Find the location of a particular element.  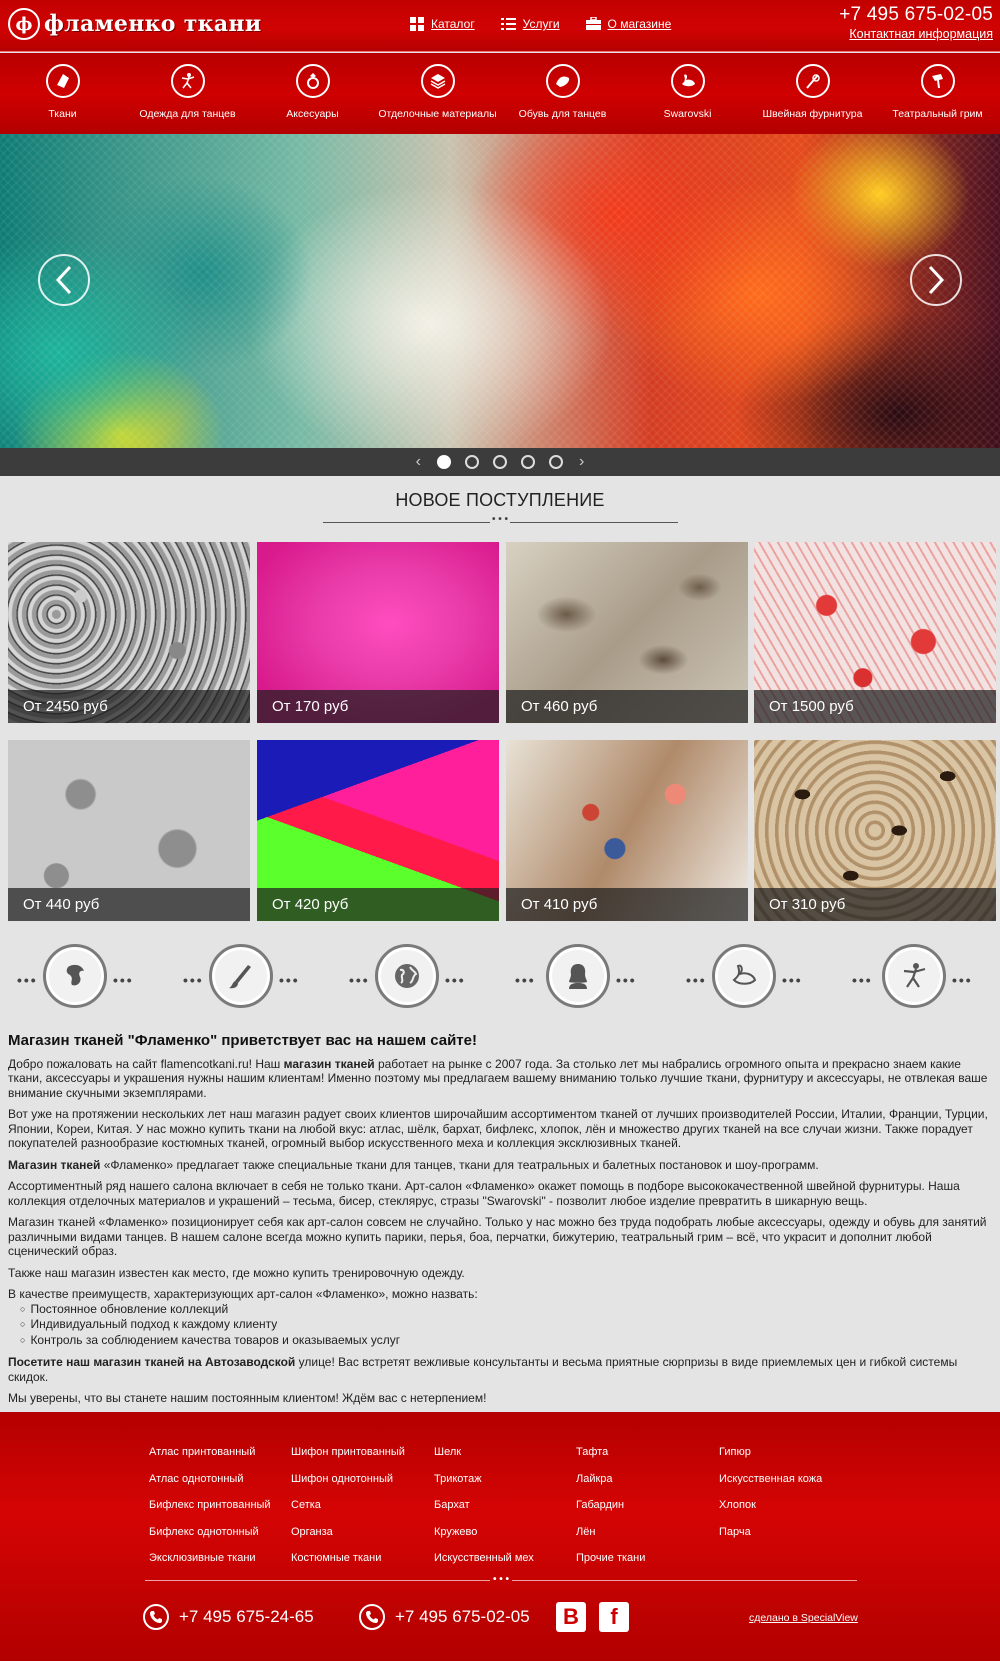

footer-link: Трикотаж is located at coordinates (484, 1486).